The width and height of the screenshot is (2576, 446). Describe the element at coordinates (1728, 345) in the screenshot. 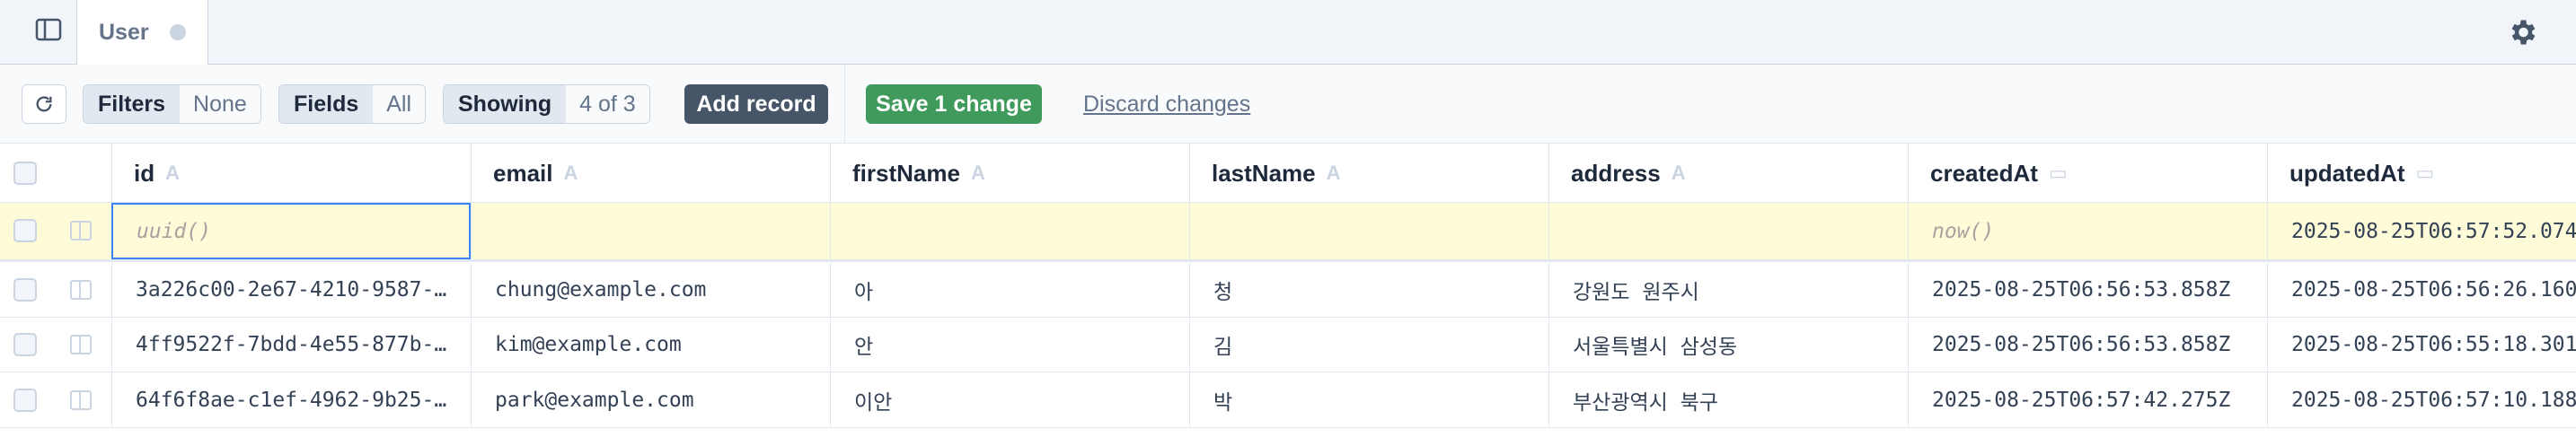

I see `cell-address: 서울특별시 삼성동` at that location.